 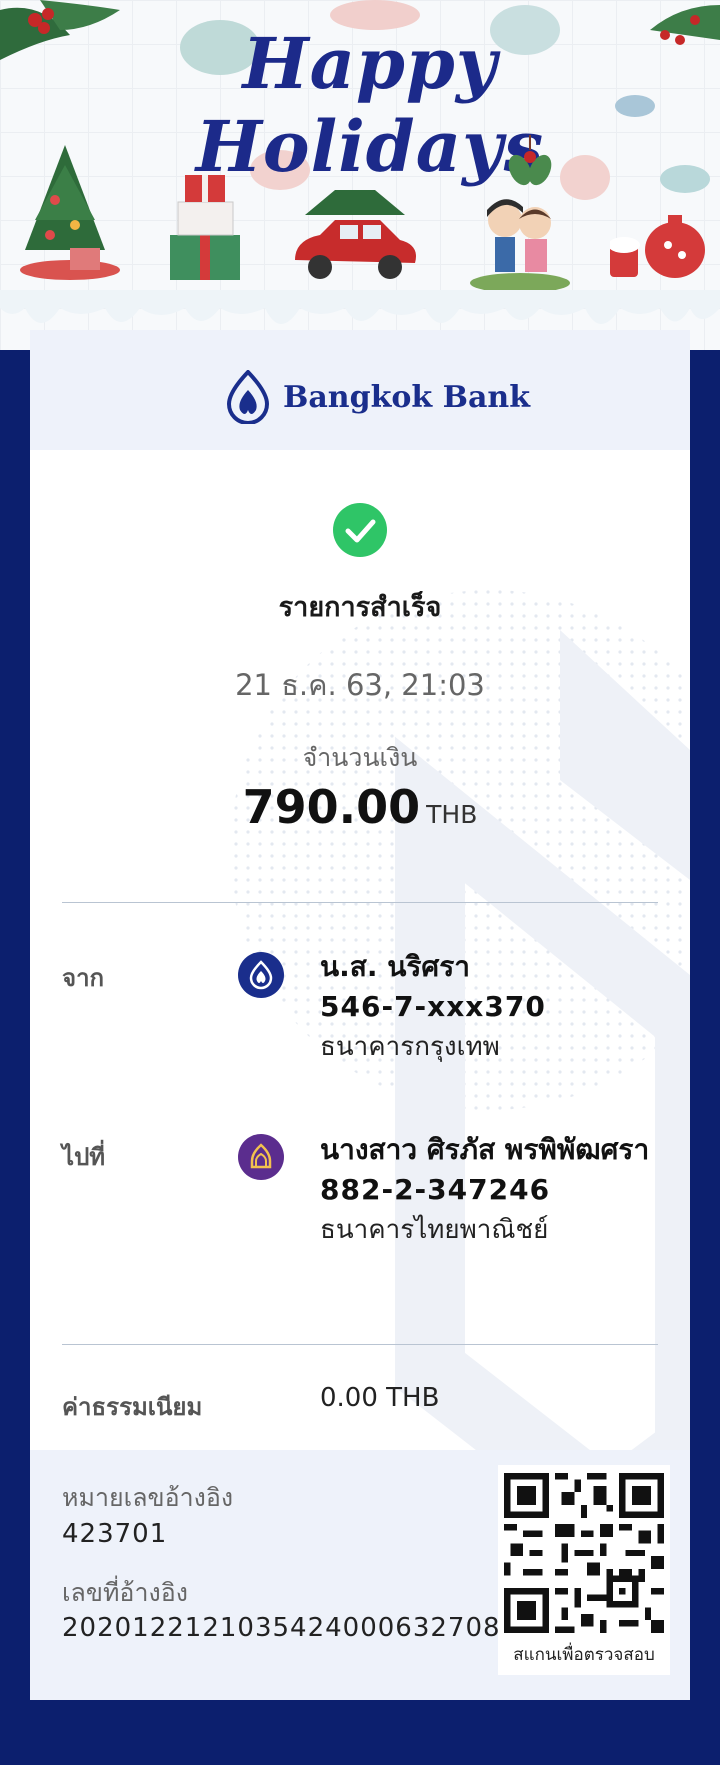 What do you see at coordinates (84, 1157) in the screenshot?
I see `to-label: ไปที่` at bounding box center [84, 1157].